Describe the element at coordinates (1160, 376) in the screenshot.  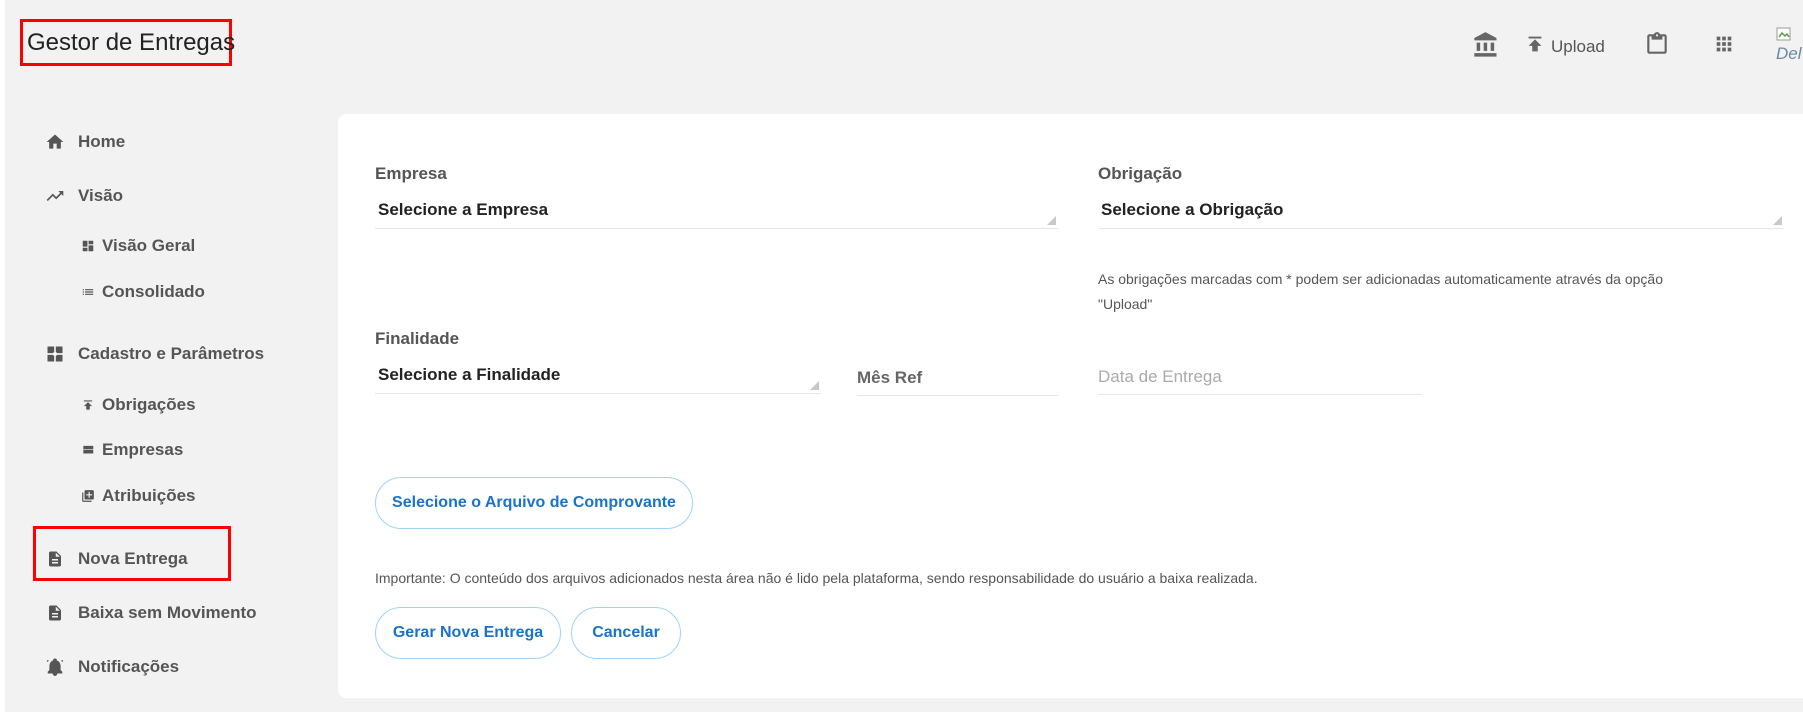
I see `data-entrega-placeholder: Data de Entrega` at that location.